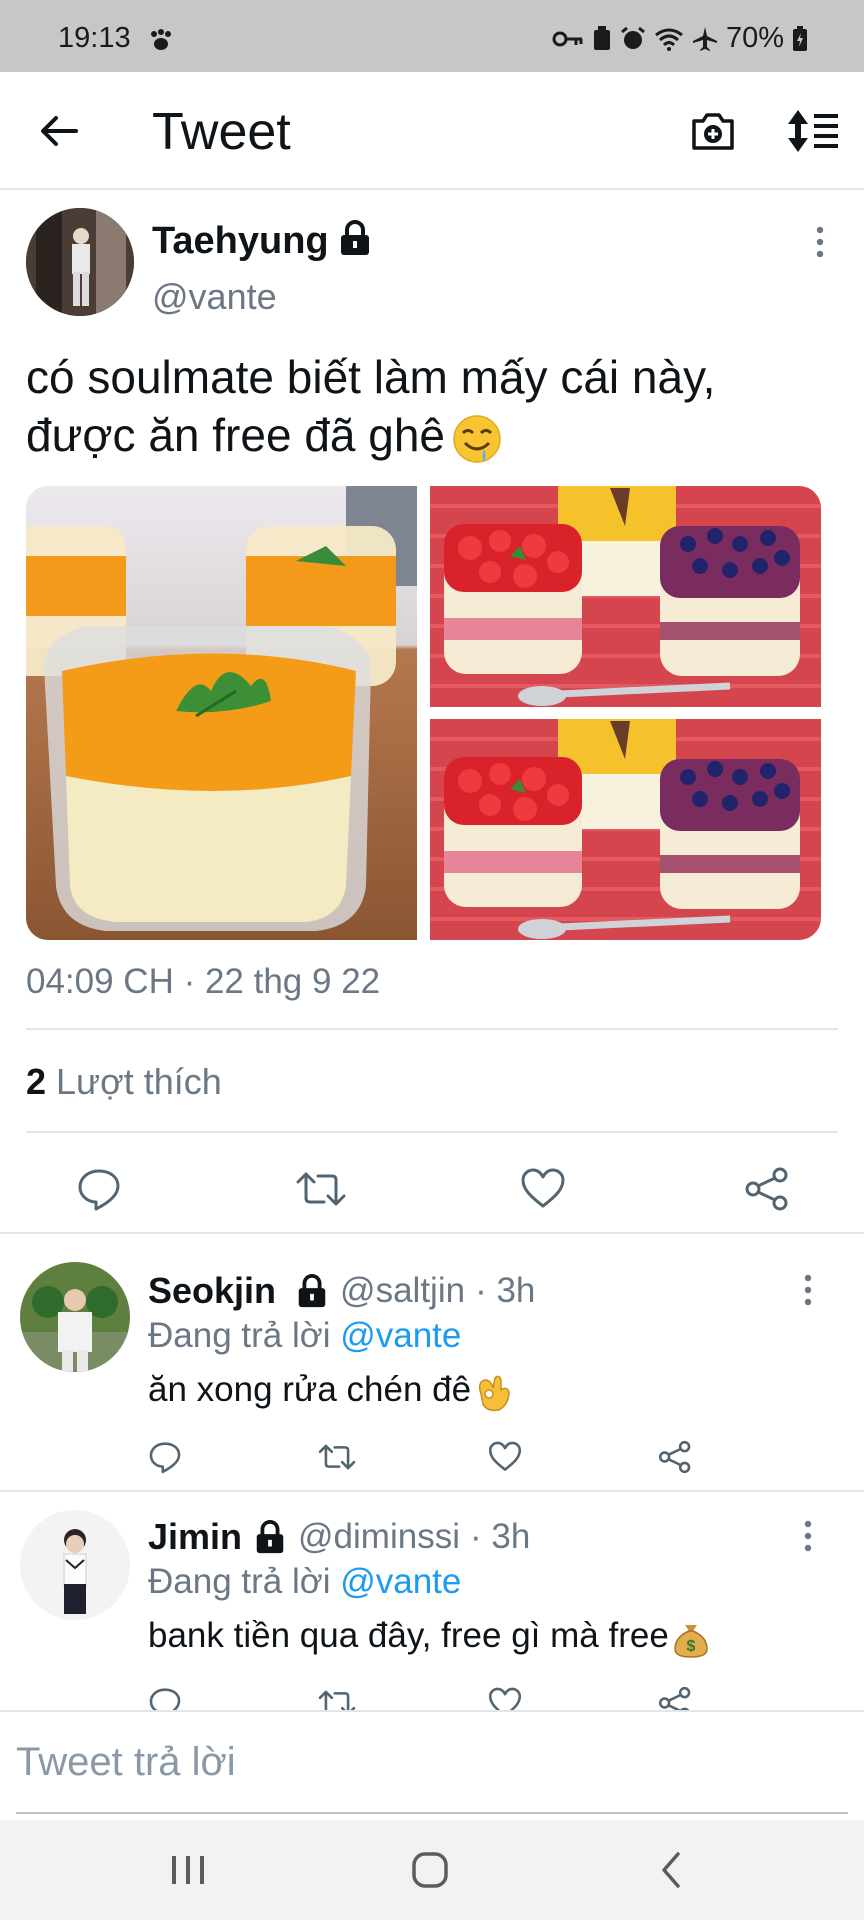 This screenshot has height=1920, width=864. I want to click on reply-text-body: bank tiền qua đây, free gì mà free, so click(408, 1635).